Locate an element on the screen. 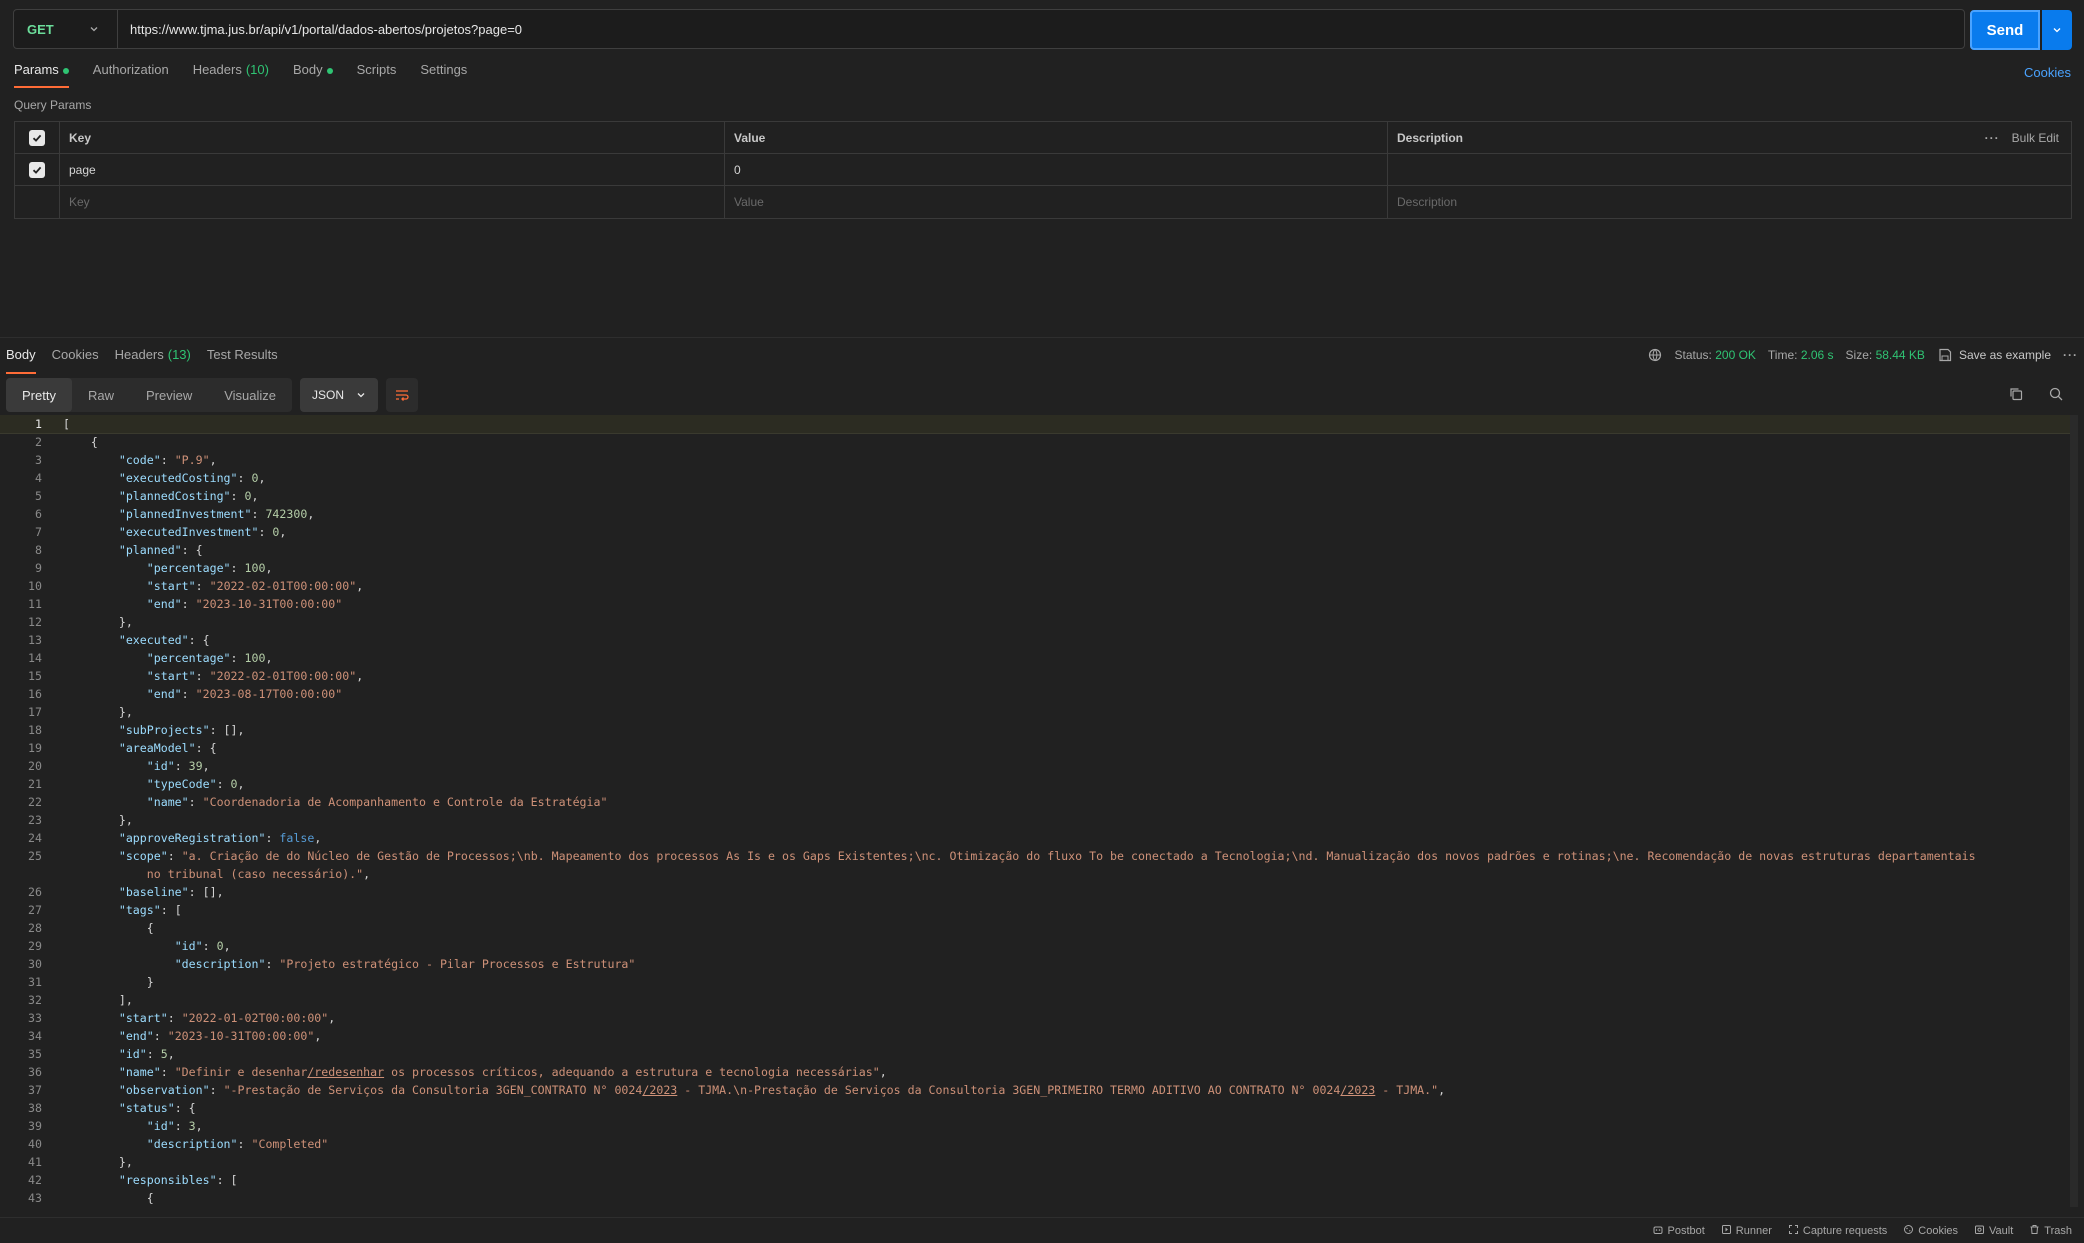 This screenshot has width=2084, height=1243. param-key-field: page is located at coordinates (392, 169).